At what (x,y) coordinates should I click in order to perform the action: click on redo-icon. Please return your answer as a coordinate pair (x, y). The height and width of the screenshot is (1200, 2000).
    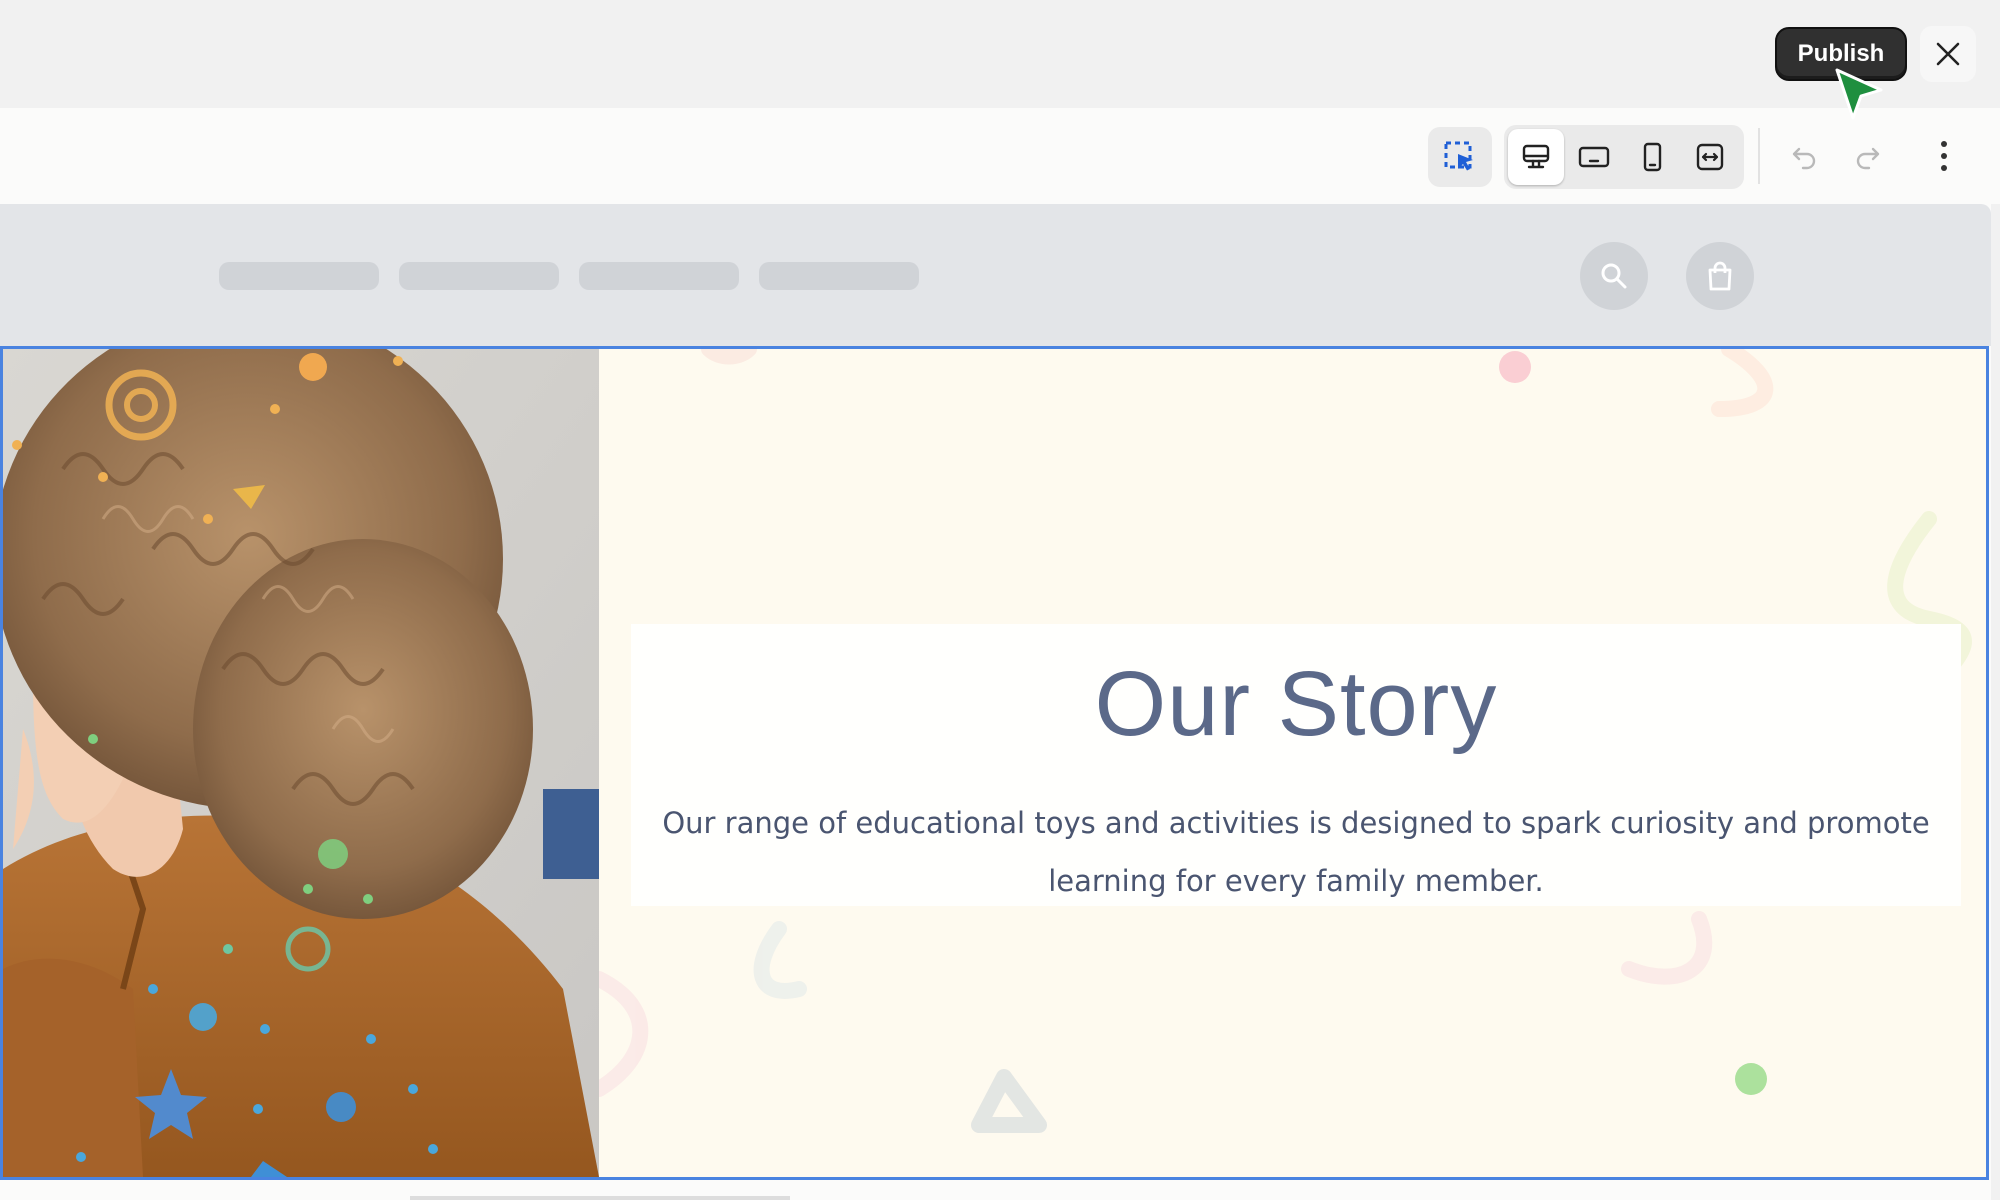
    Looking at the image, I should click on (1868, 158).